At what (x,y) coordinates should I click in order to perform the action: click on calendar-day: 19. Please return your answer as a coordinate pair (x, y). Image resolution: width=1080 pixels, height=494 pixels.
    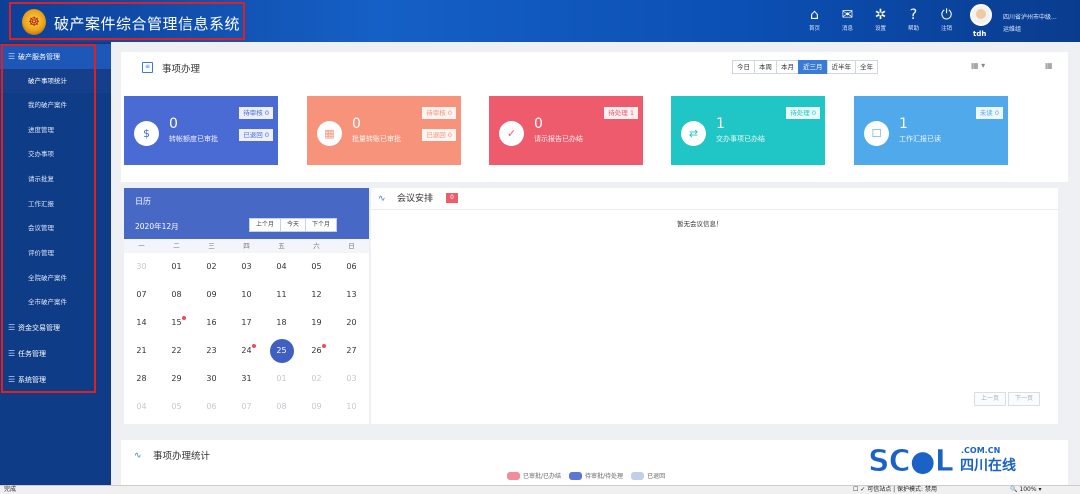
    Looking at the image, I should click on (316, 323).